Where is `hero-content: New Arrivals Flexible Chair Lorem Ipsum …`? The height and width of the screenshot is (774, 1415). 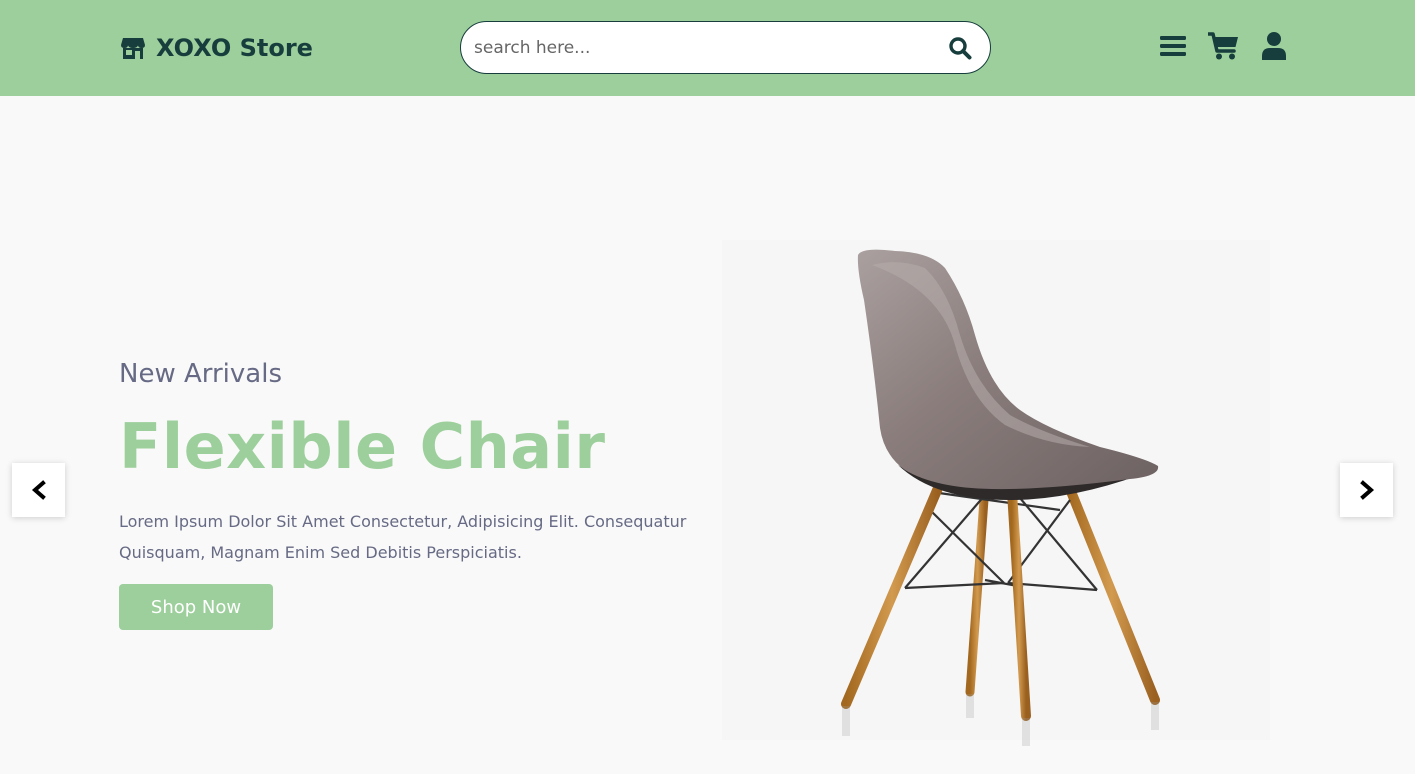 hero-content: New Arrivals Flexible Chair Lorem Ipsum … is located at coordinates (404, 493).